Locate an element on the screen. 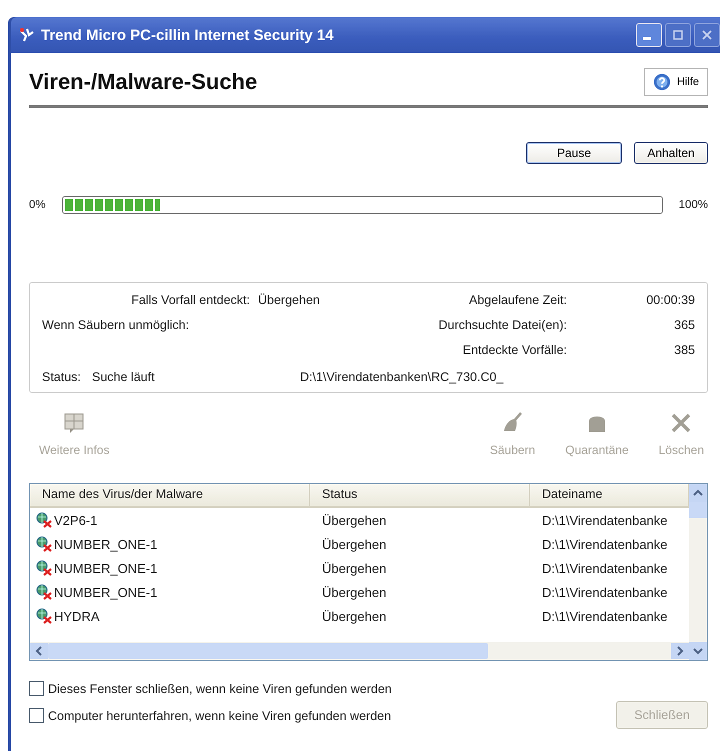  close-icon is located at coordinates (707, 35).